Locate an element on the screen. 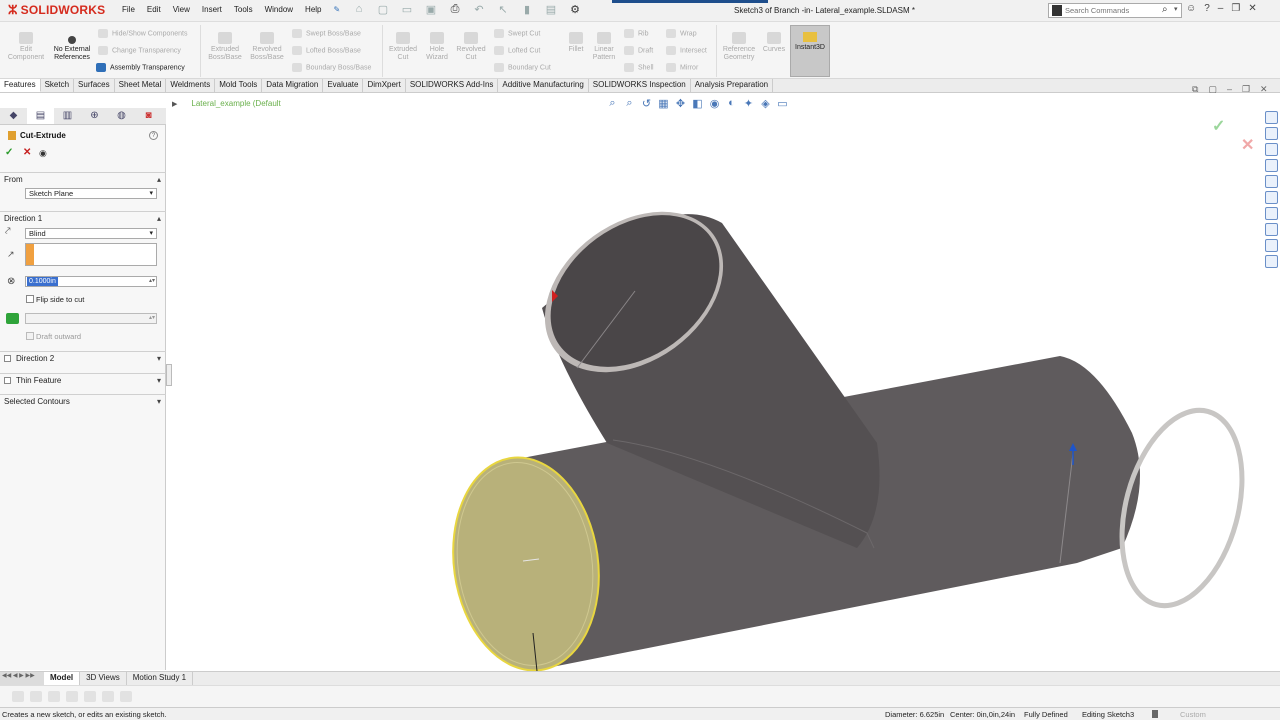 The image size is (1280, 720). swept-boss-button: Swept Boss/Base is located at coordinates (326, 33).